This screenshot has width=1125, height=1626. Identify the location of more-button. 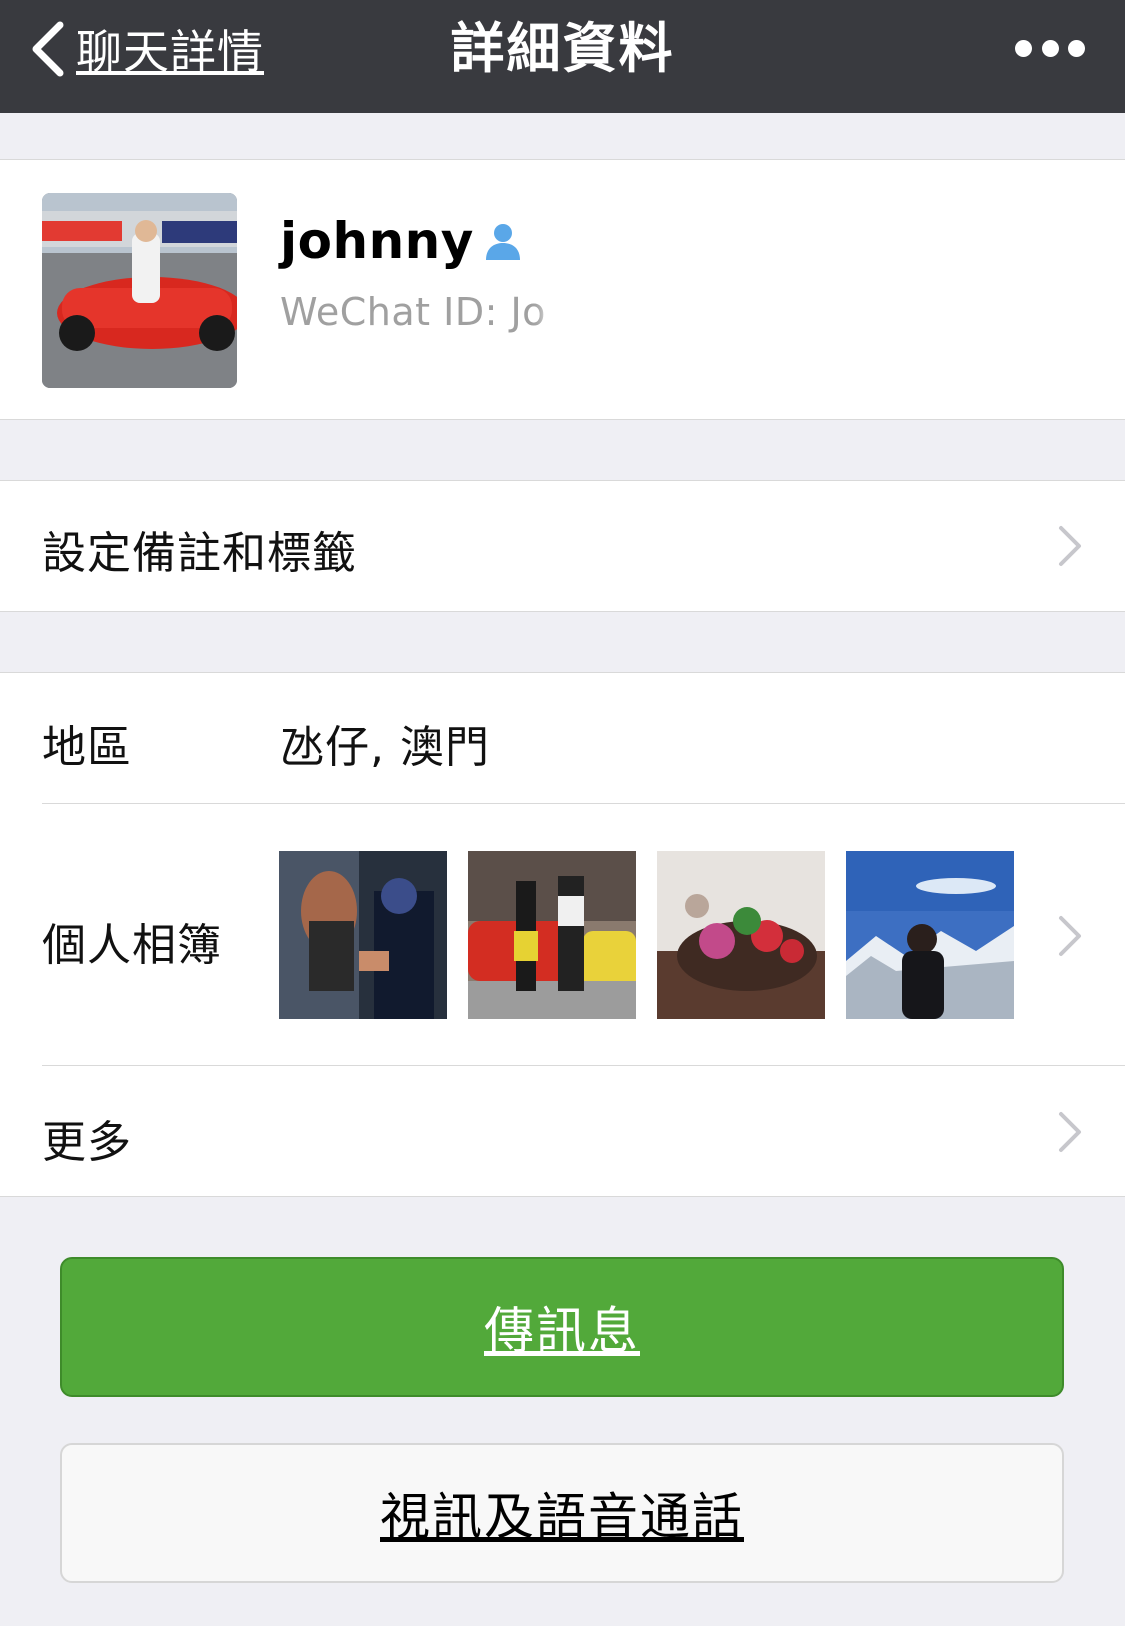
(1050, 48).